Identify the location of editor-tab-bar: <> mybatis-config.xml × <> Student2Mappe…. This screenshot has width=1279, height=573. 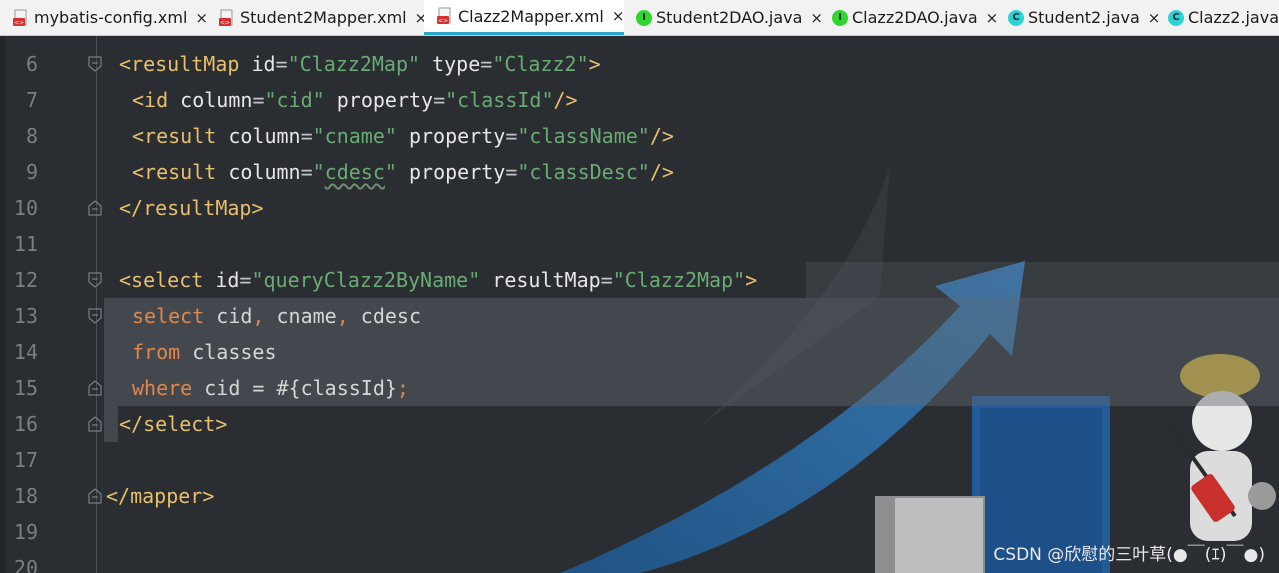
(639, 18).